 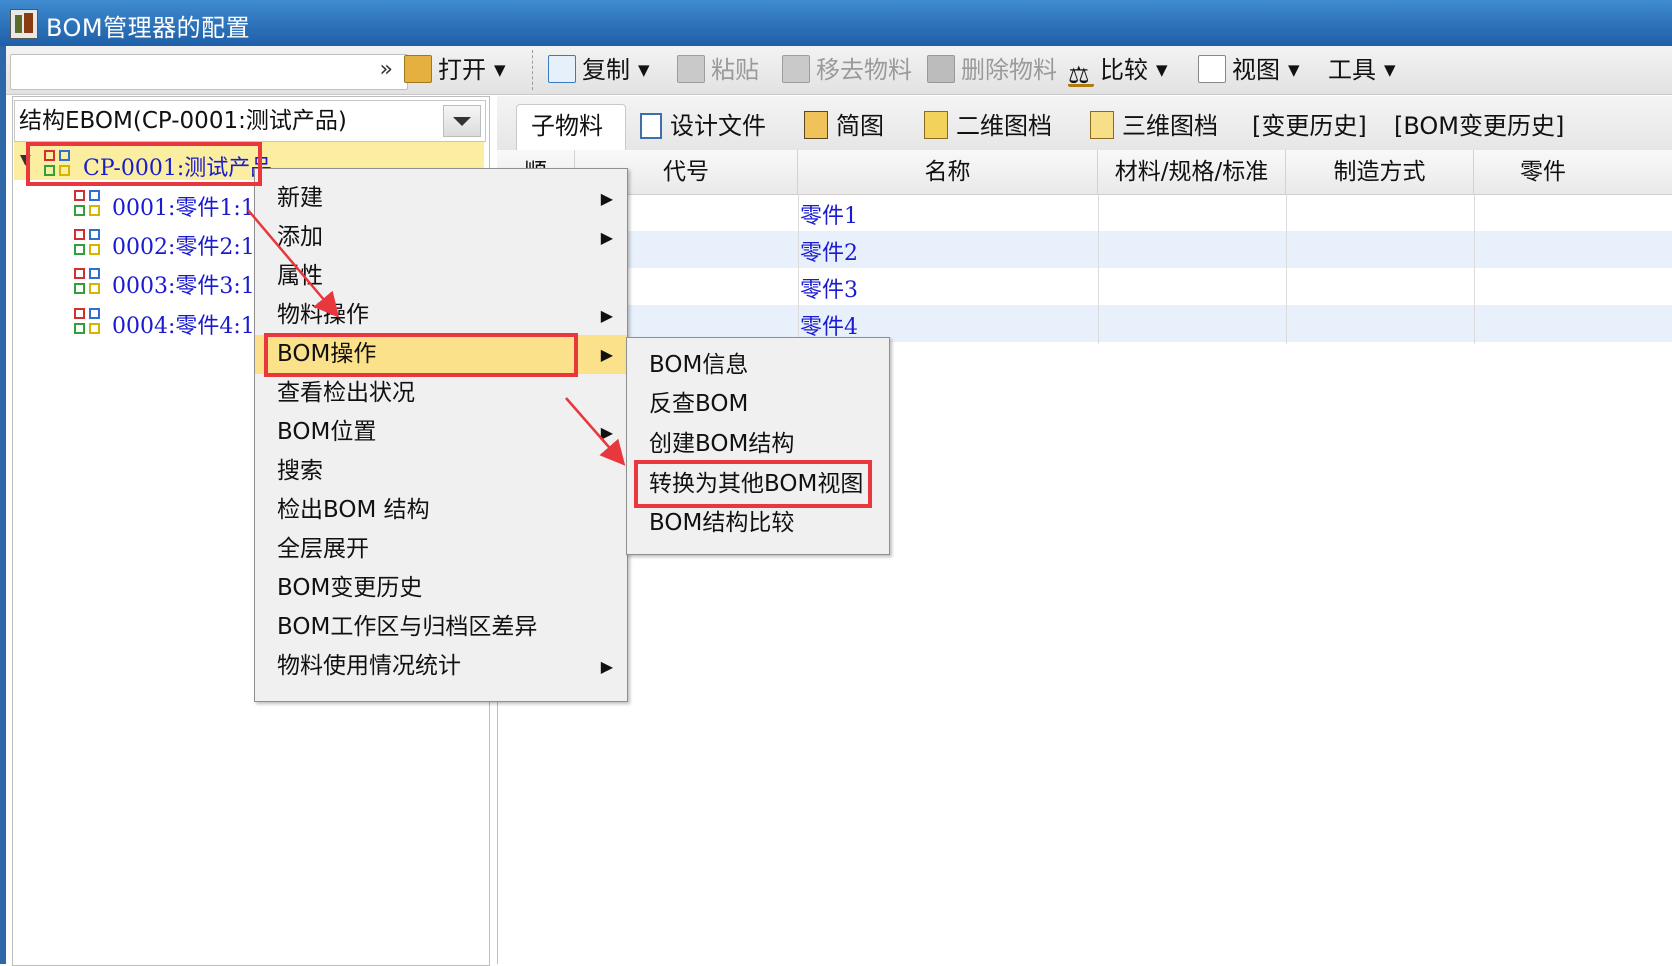 What do you see at coordinates (293, 263) in the screenshot?
I see `arrow-to-bom-ops` at bounding box center [293, 263].